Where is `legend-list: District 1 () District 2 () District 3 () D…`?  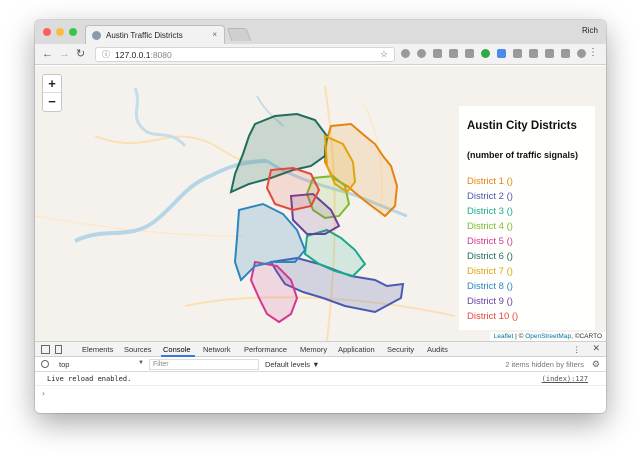 legend-list: District 1 () District 2 () District 3 () D… is located at coordinates (527, 249).